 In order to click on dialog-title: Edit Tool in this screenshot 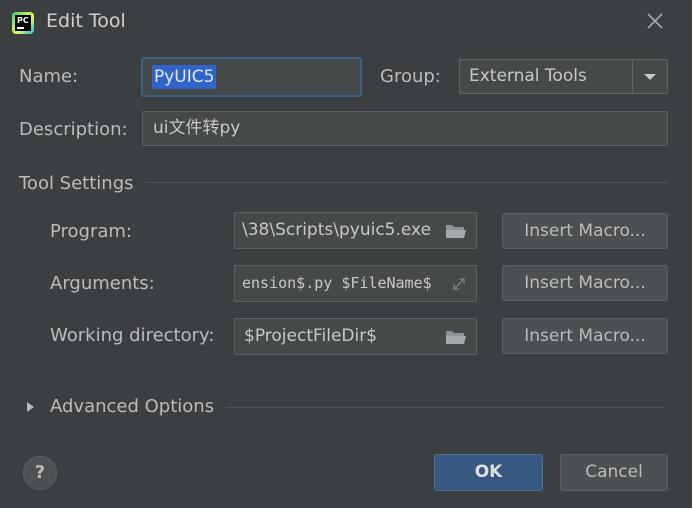, I will do `click(86, 21)`.